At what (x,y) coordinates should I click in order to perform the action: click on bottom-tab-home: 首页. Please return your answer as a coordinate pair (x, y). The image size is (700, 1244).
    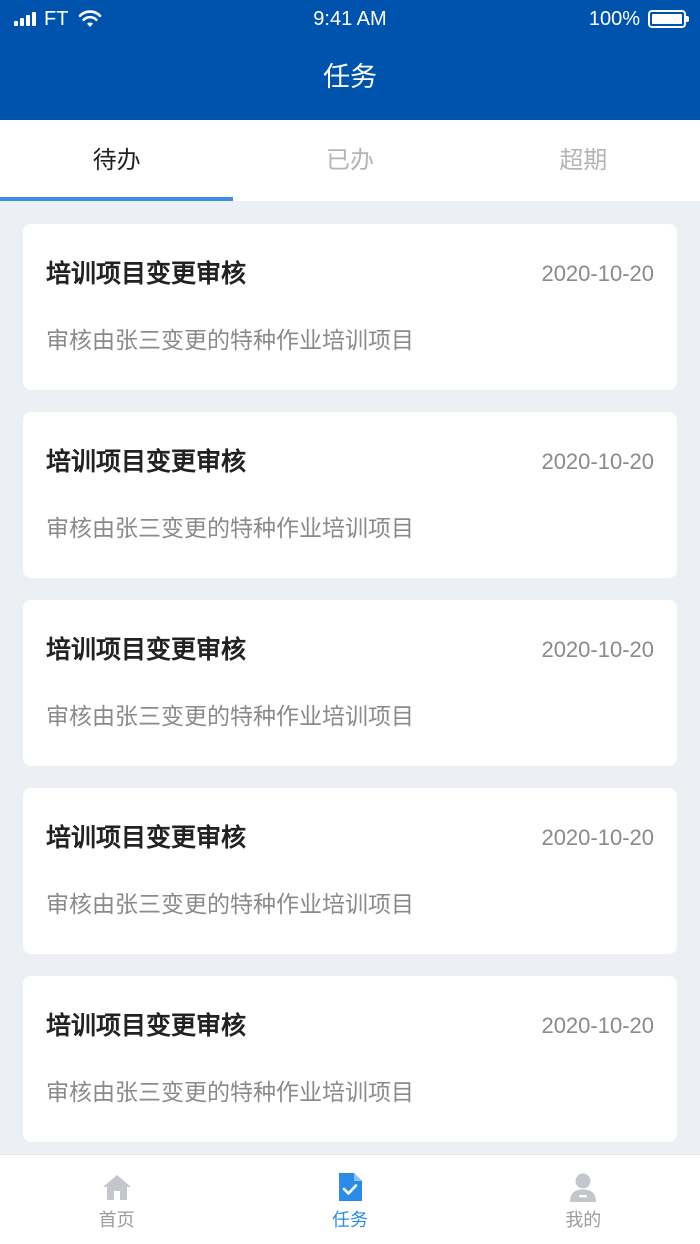
    Looking at the image, I should click on (116, 1199).